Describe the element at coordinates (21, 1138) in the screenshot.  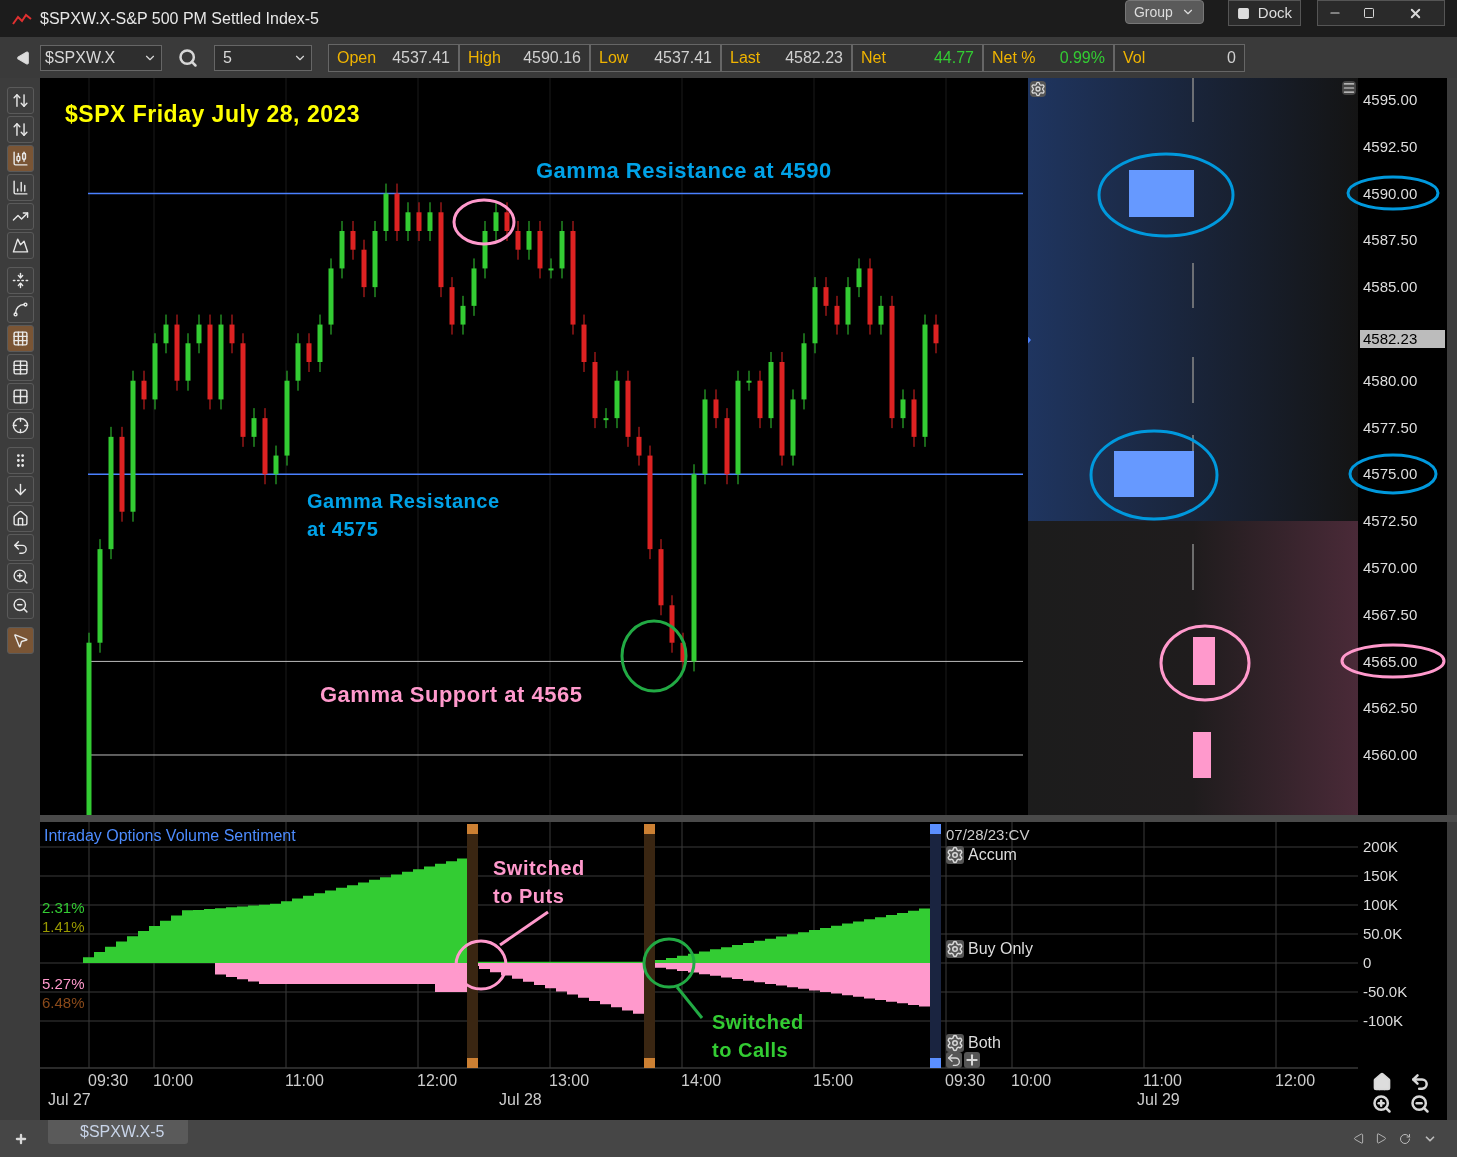
I see `add-tab-icon` at that location.